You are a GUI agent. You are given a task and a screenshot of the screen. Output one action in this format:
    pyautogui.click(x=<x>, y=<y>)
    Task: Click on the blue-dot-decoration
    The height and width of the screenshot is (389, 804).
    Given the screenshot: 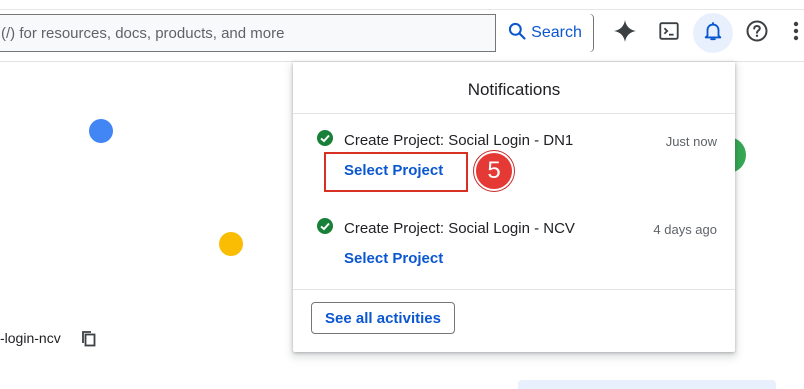 What is the action you would take?
    pyautogui.click(x=101, y=131)
    